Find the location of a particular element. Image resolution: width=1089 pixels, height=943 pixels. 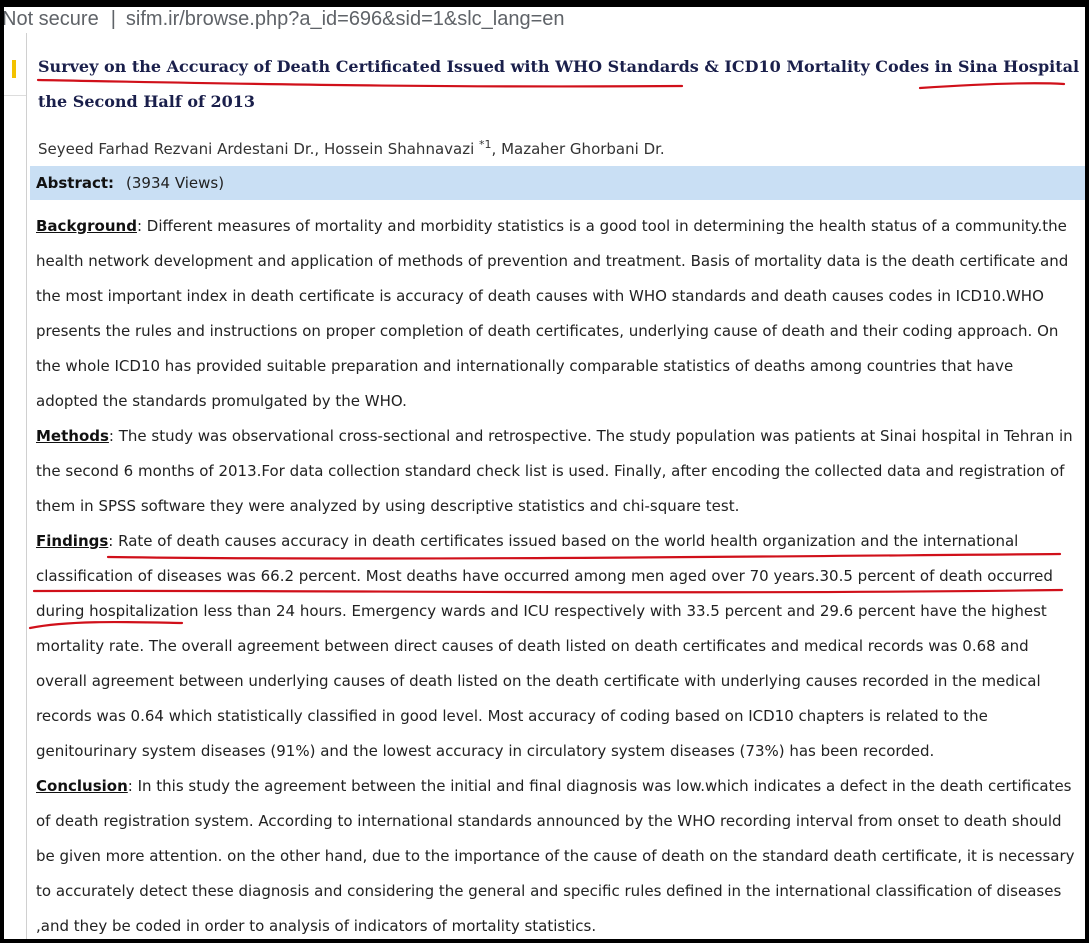

article-title-line2: the Second Half of 2013 is located at coordinates (146, 101).